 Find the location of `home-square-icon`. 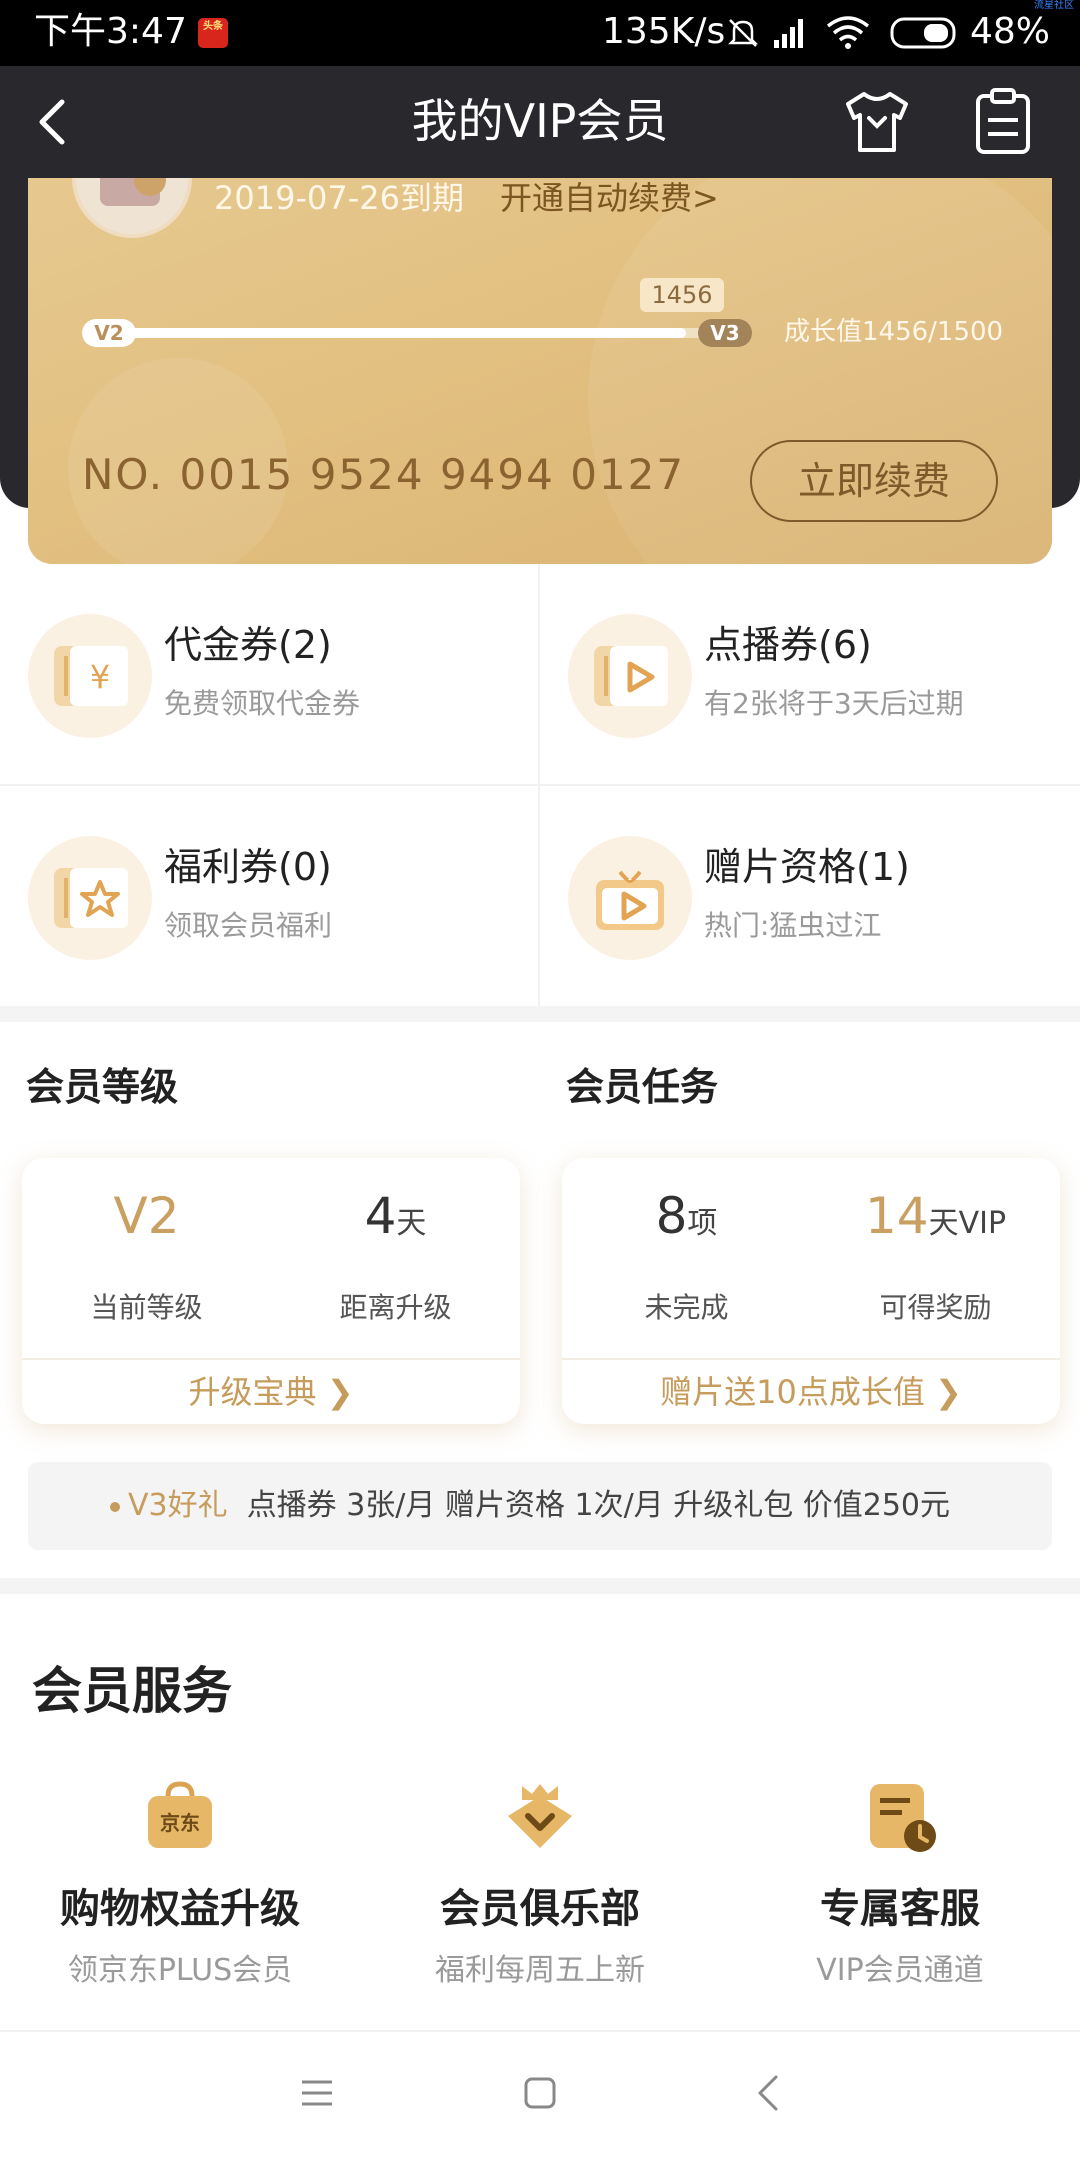

home-square-icon is located at coordinates (540, 2093).